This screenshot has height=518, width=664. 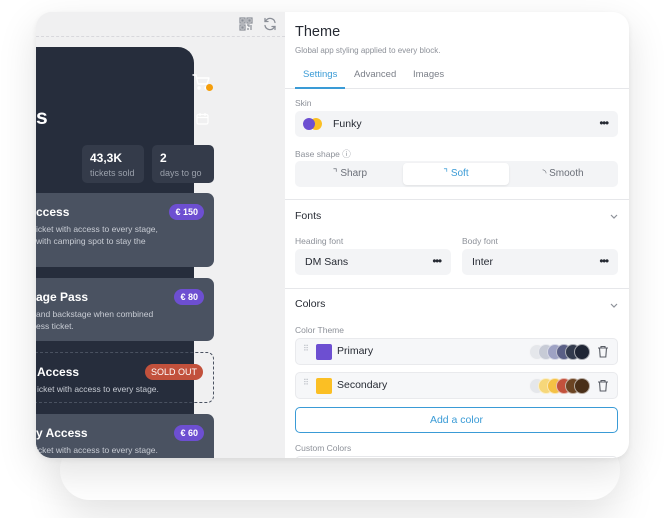 I want to click on color-name: Primary, so click(x=355, y=351).